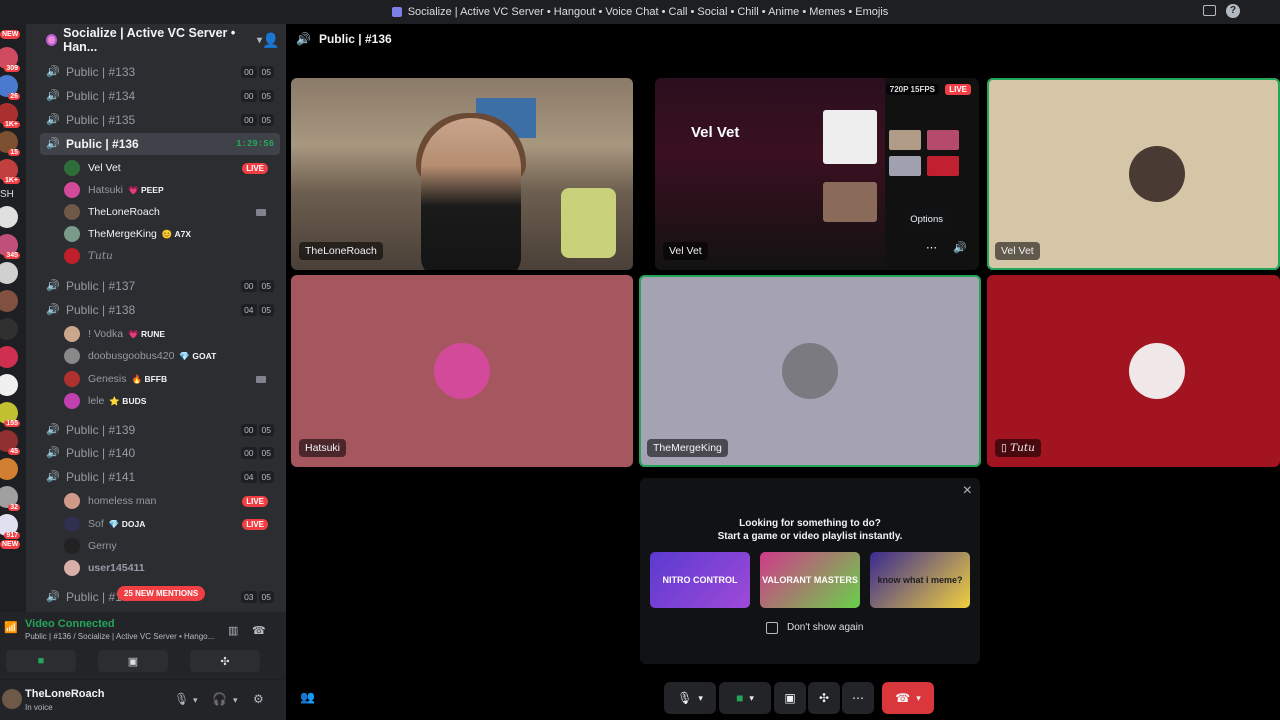  What do you see at coordinates (10, 246) in the screenshot?
I see `server-icon-7: 345` at bounding box center [10, 246].